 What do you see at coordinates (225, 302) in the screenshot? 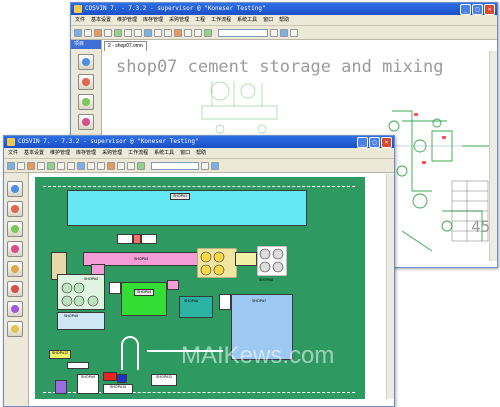
I see `building-white-blue` at bounding box center [225, 302].